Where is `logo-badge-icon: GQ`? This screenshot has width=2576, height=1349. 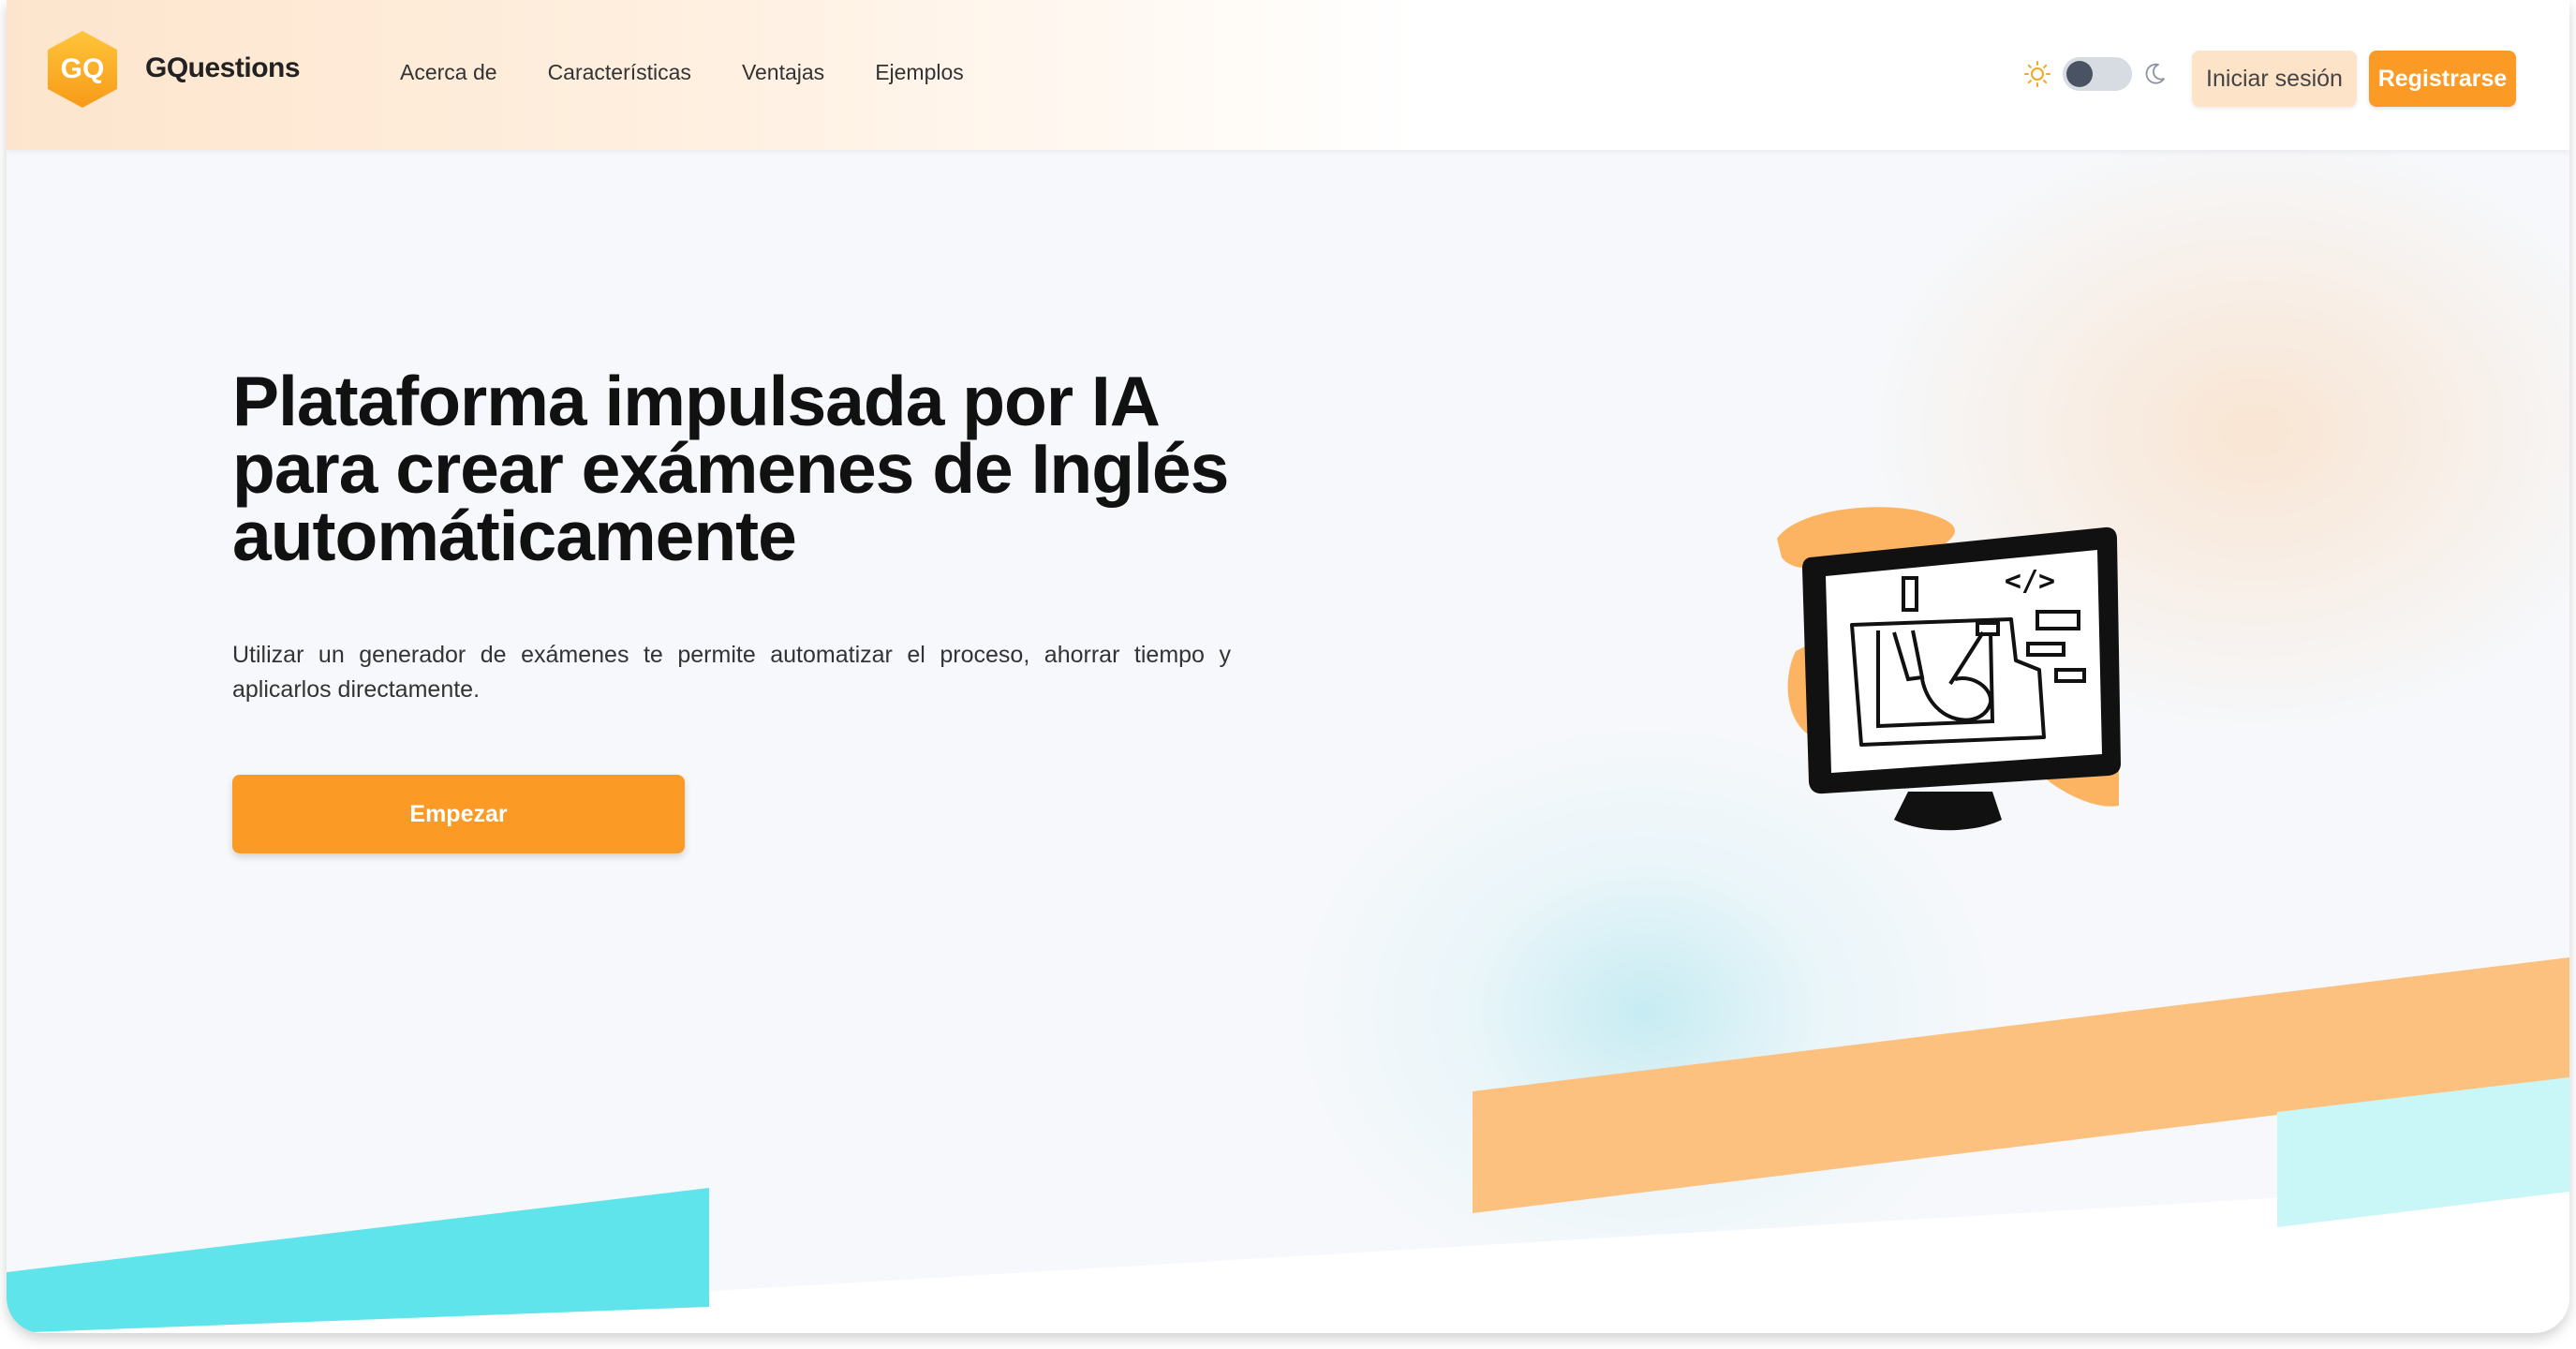 logo-badge-icon: GQ is located at coordinates (82, 69).